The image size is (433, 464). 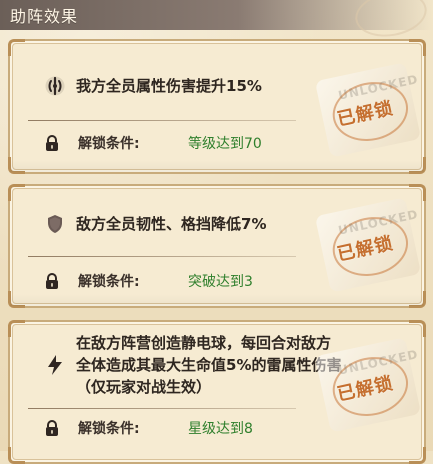 I want to click on effect-text: 我方全员属性伤害提升15%, so click(x=169, y=86).